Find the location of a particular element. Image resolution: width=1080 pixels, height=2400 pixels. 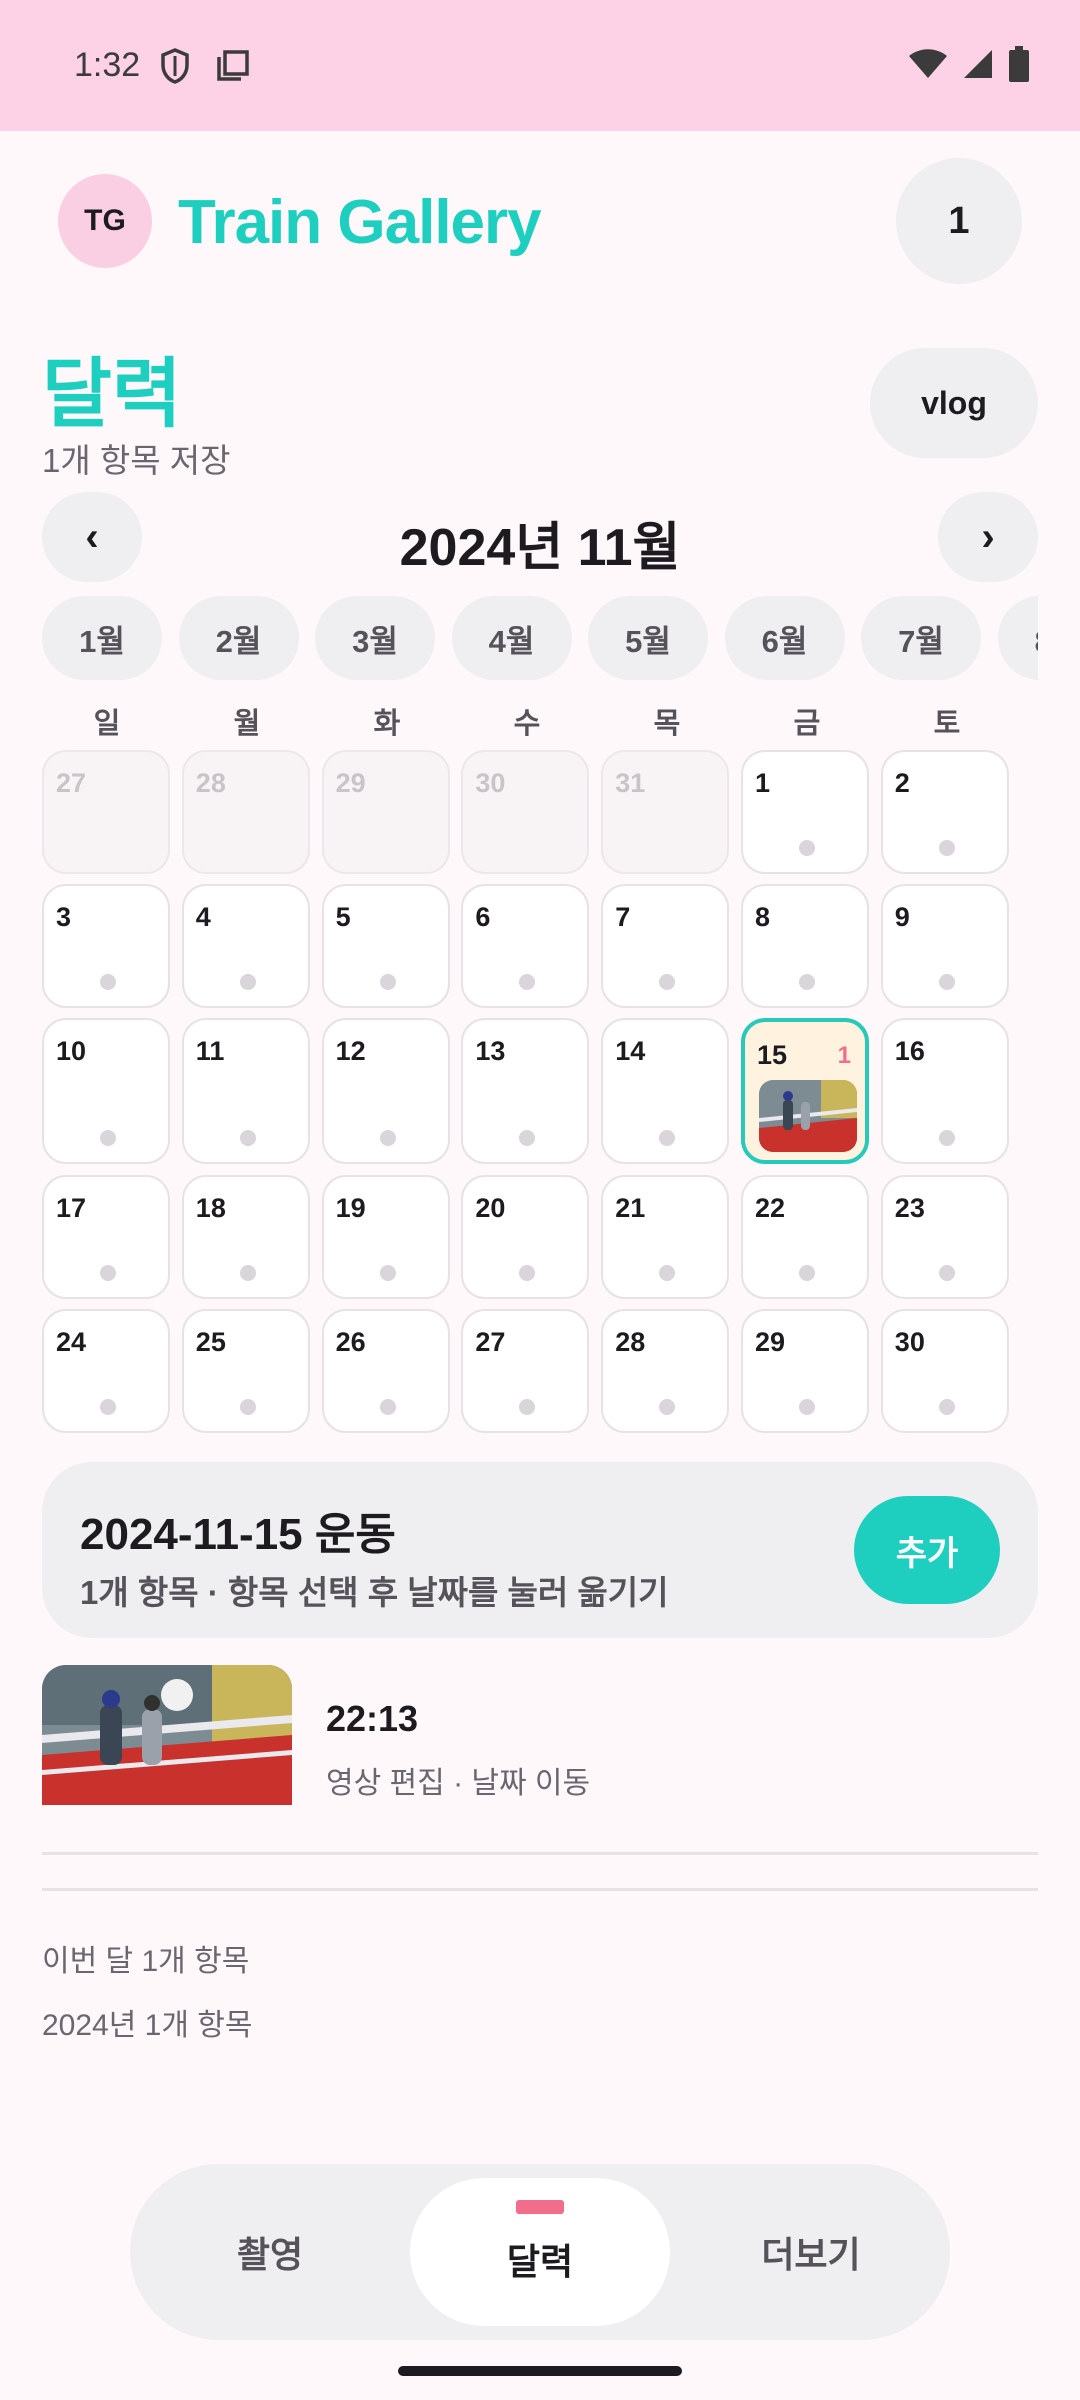

calendar-day: 23 is located at coordinates (944, 1237).